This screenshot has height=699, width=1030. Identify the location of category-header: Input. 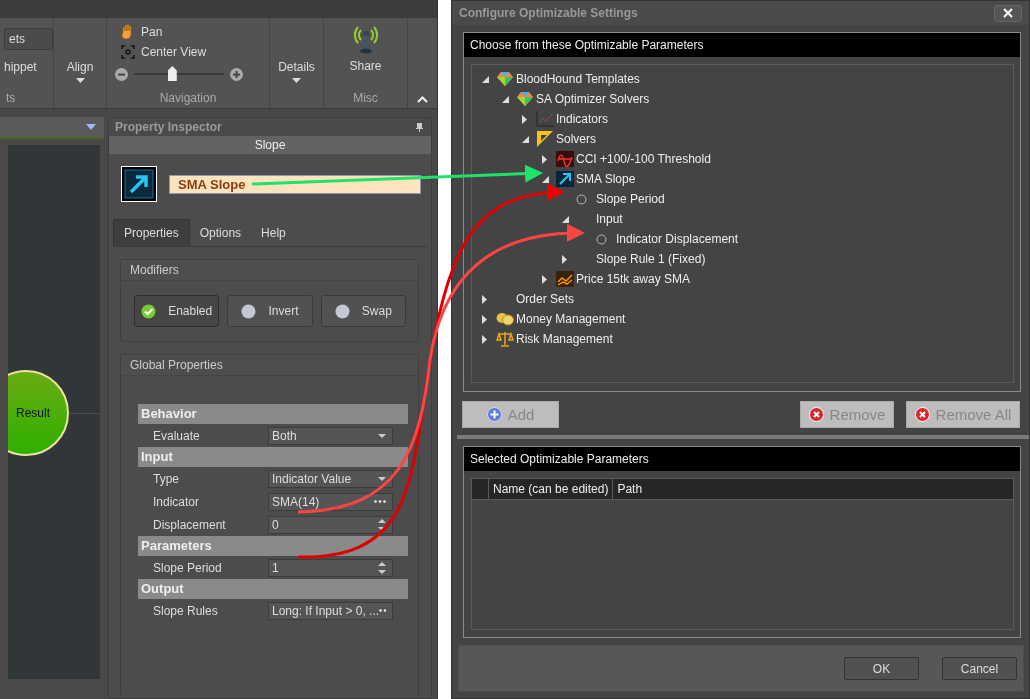
(273, 457).